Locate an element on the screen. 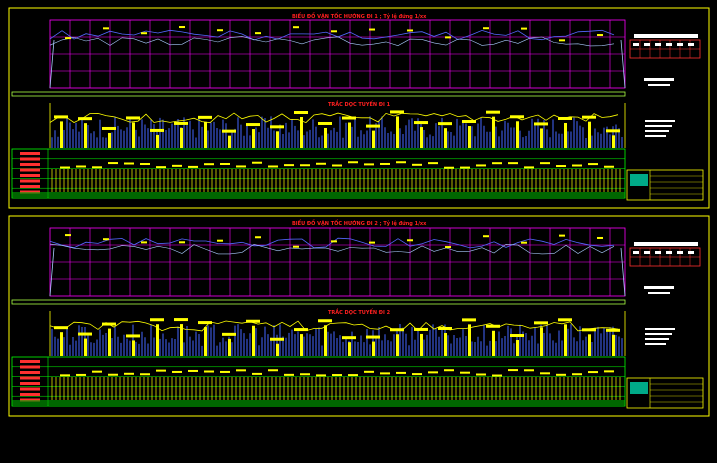 This screenshot has width=717, height=463. section-title-1: TRẮC DỌC TUYẾN ĐI 1 is located at coordinates (359, 105).